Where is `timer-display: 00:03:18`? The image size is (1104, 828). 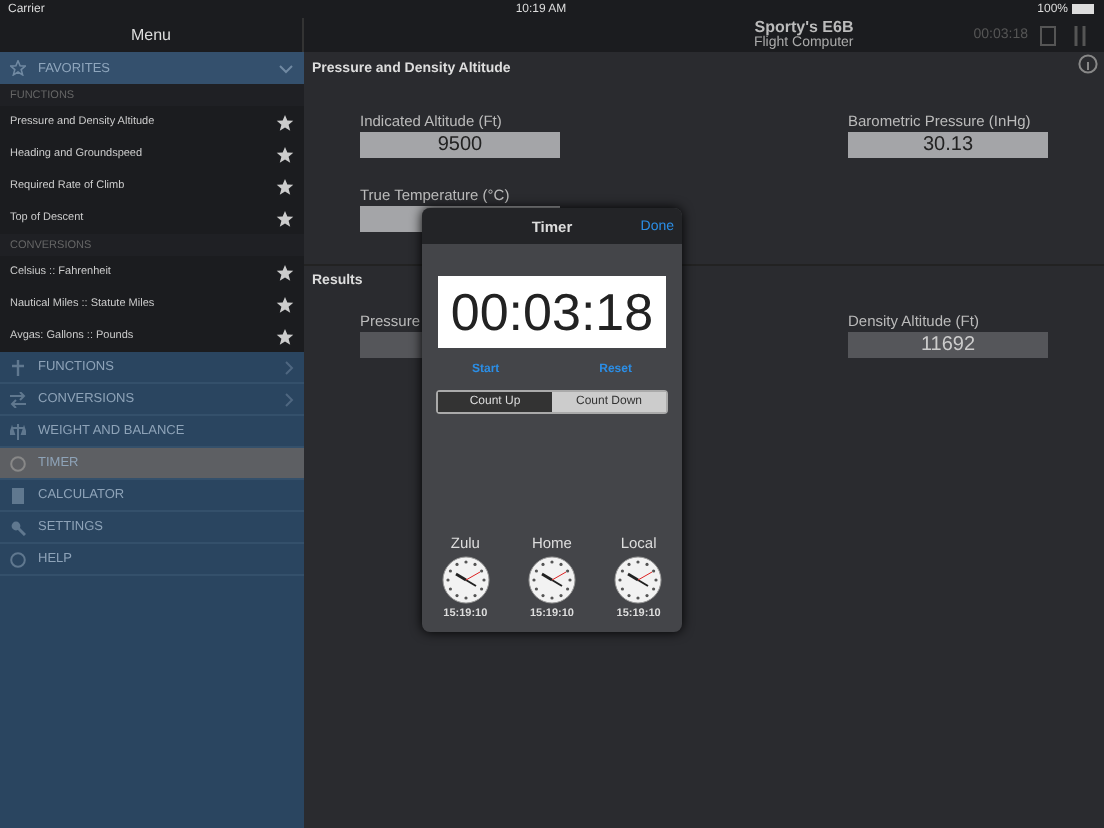
timer-display: 00:03:18 is located at coordinates (552, 312).